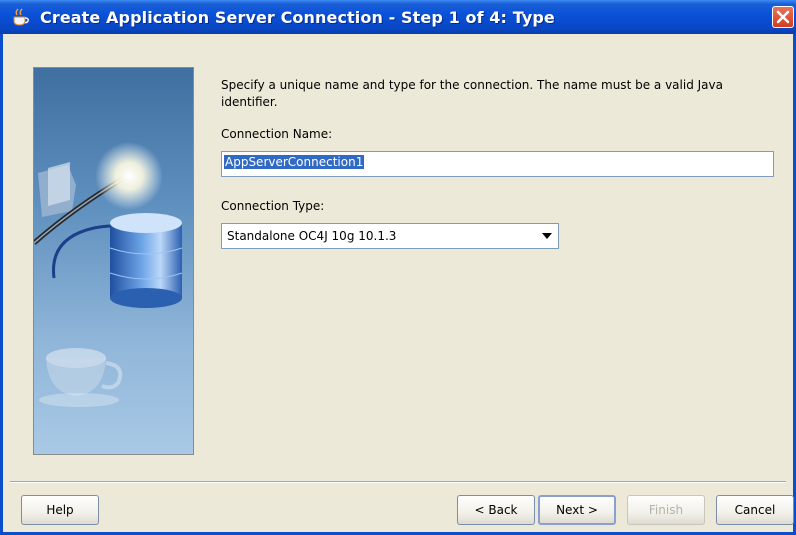  What do you see at coordinates (497, 164) in the screenshot?
I see `connection-name-input: AppServerConnection1` at bounding box center [497, 164].